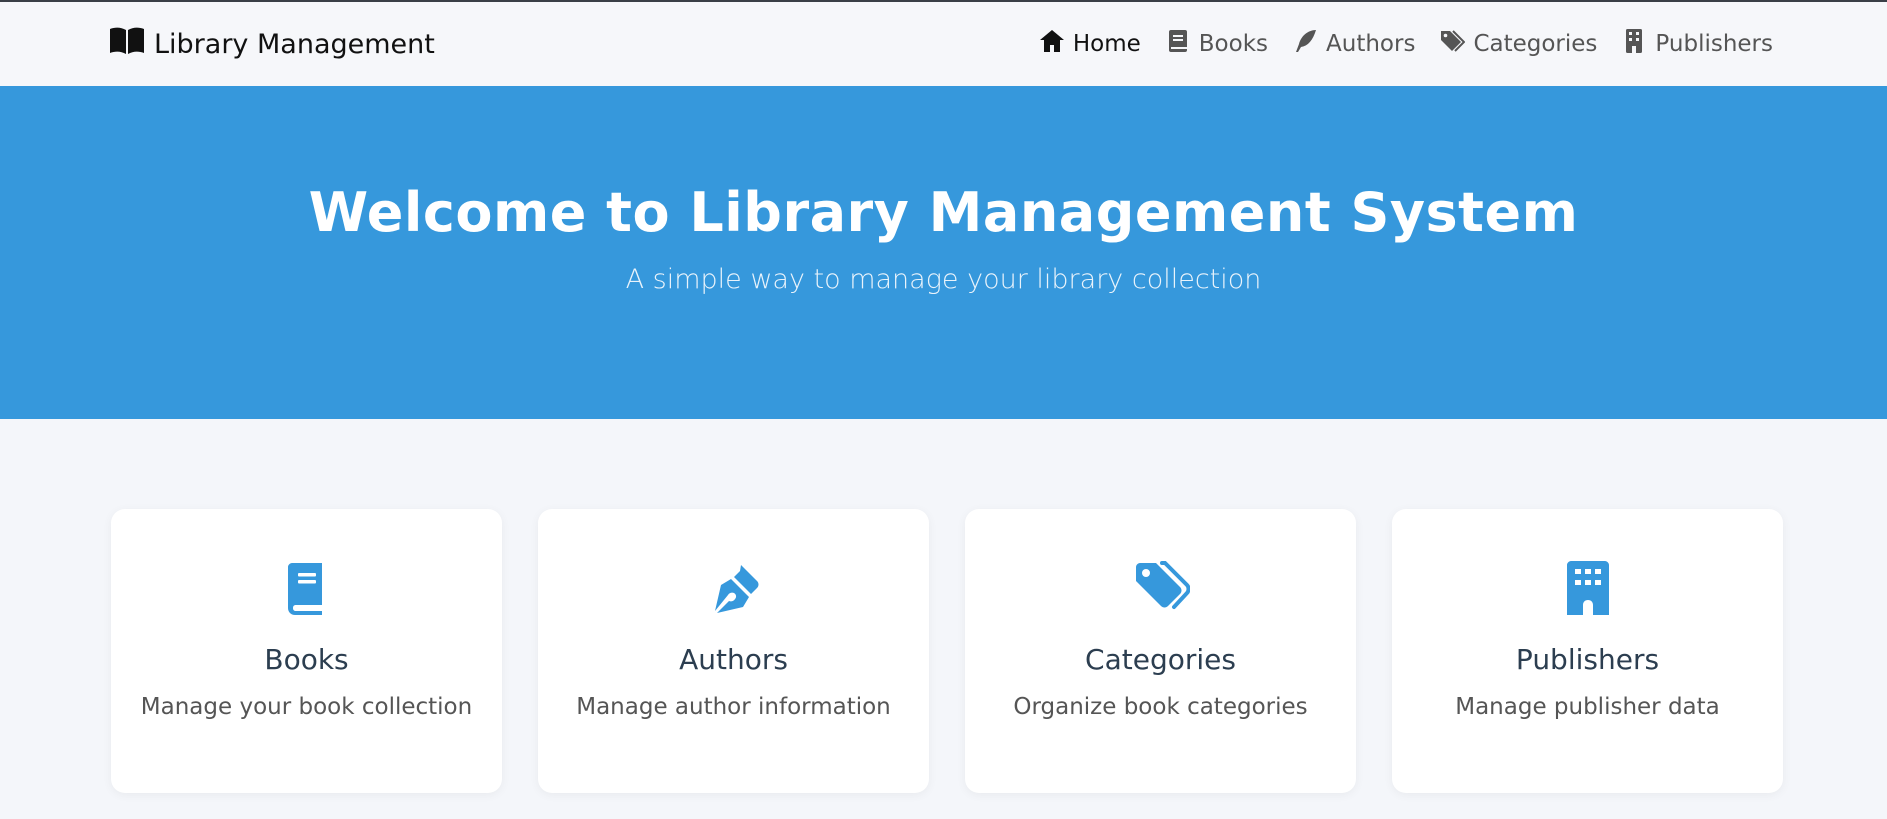 This screenshot has width=1887, height=819. I want to click on nav-links: Home Books Authors Categories Publishers, so click(1406, 44).